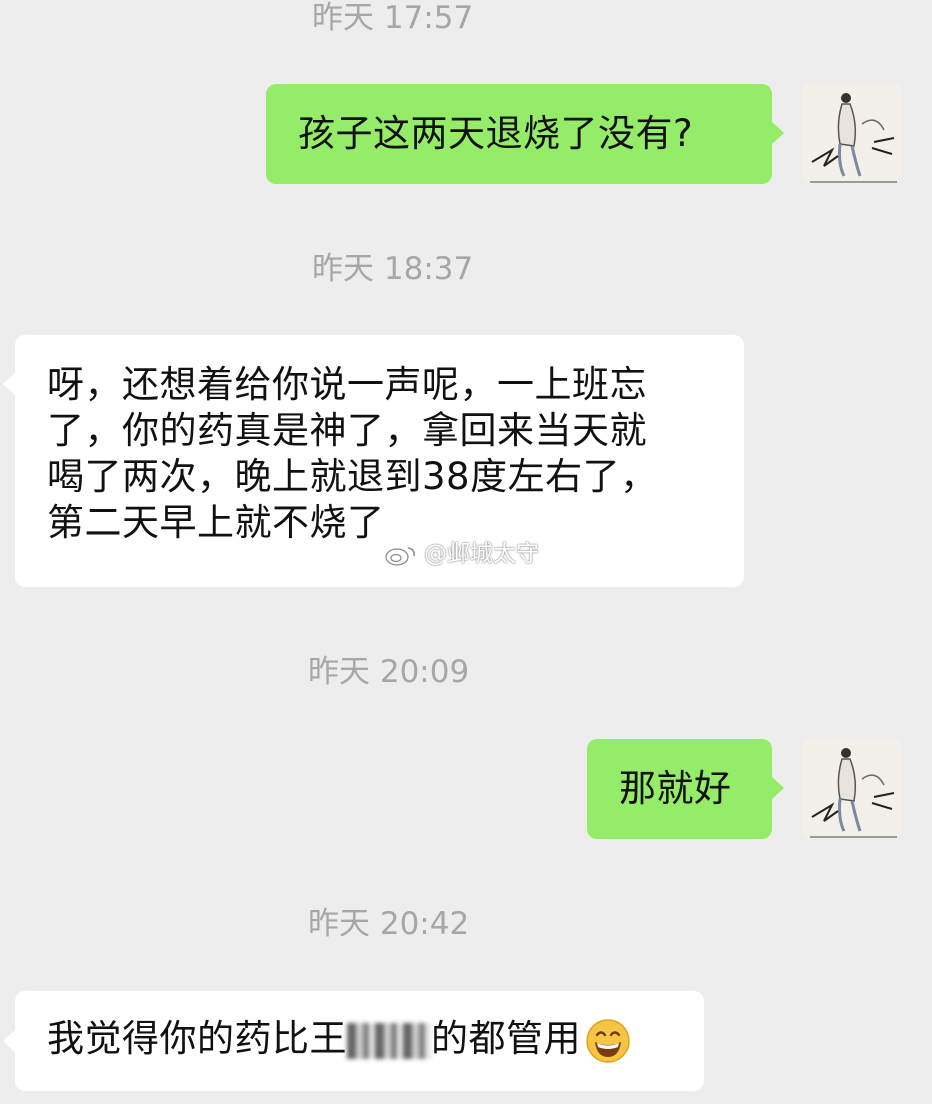 This screenshot has width=932, height=1104. I want to click on redacted-text, so click(389, 1040).